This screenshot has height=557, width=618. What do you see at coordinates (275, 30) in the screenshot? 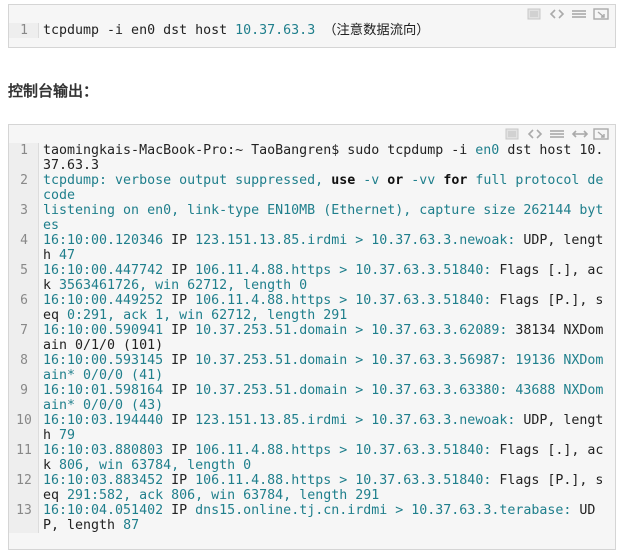
I see `code-token: 10.37.63.3` at bounding box center [275, 30].